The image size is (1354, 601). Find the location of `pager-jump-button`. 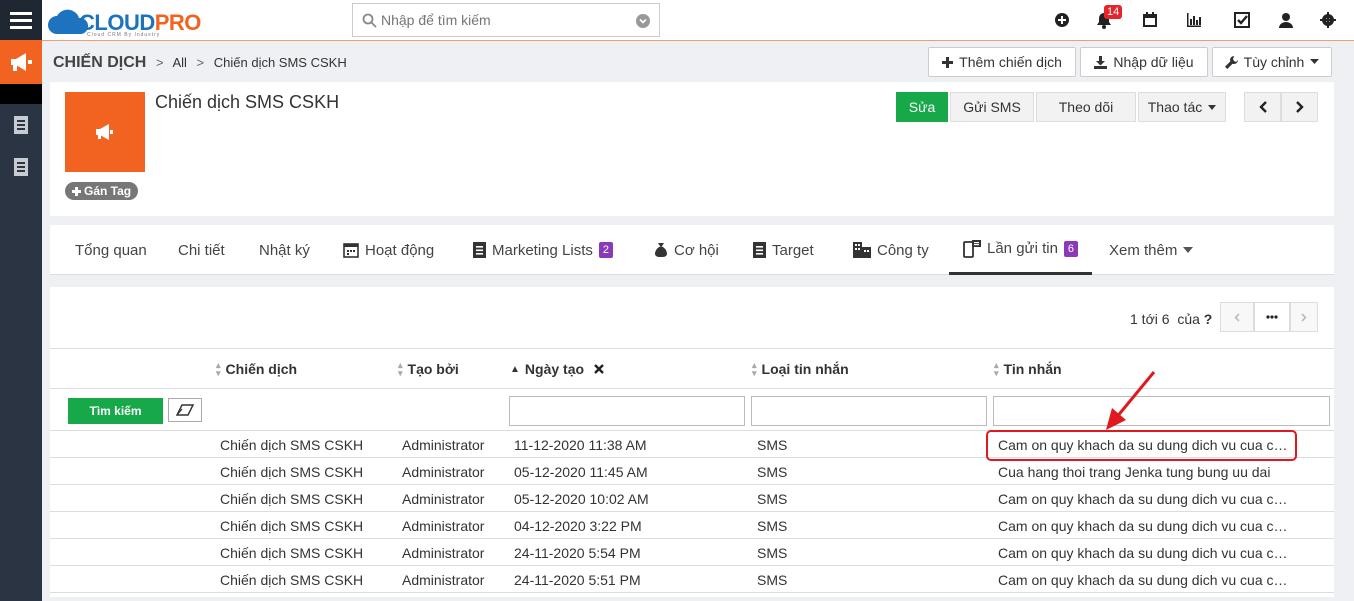

pager-jump-button is located at coordinates (1272, 317).